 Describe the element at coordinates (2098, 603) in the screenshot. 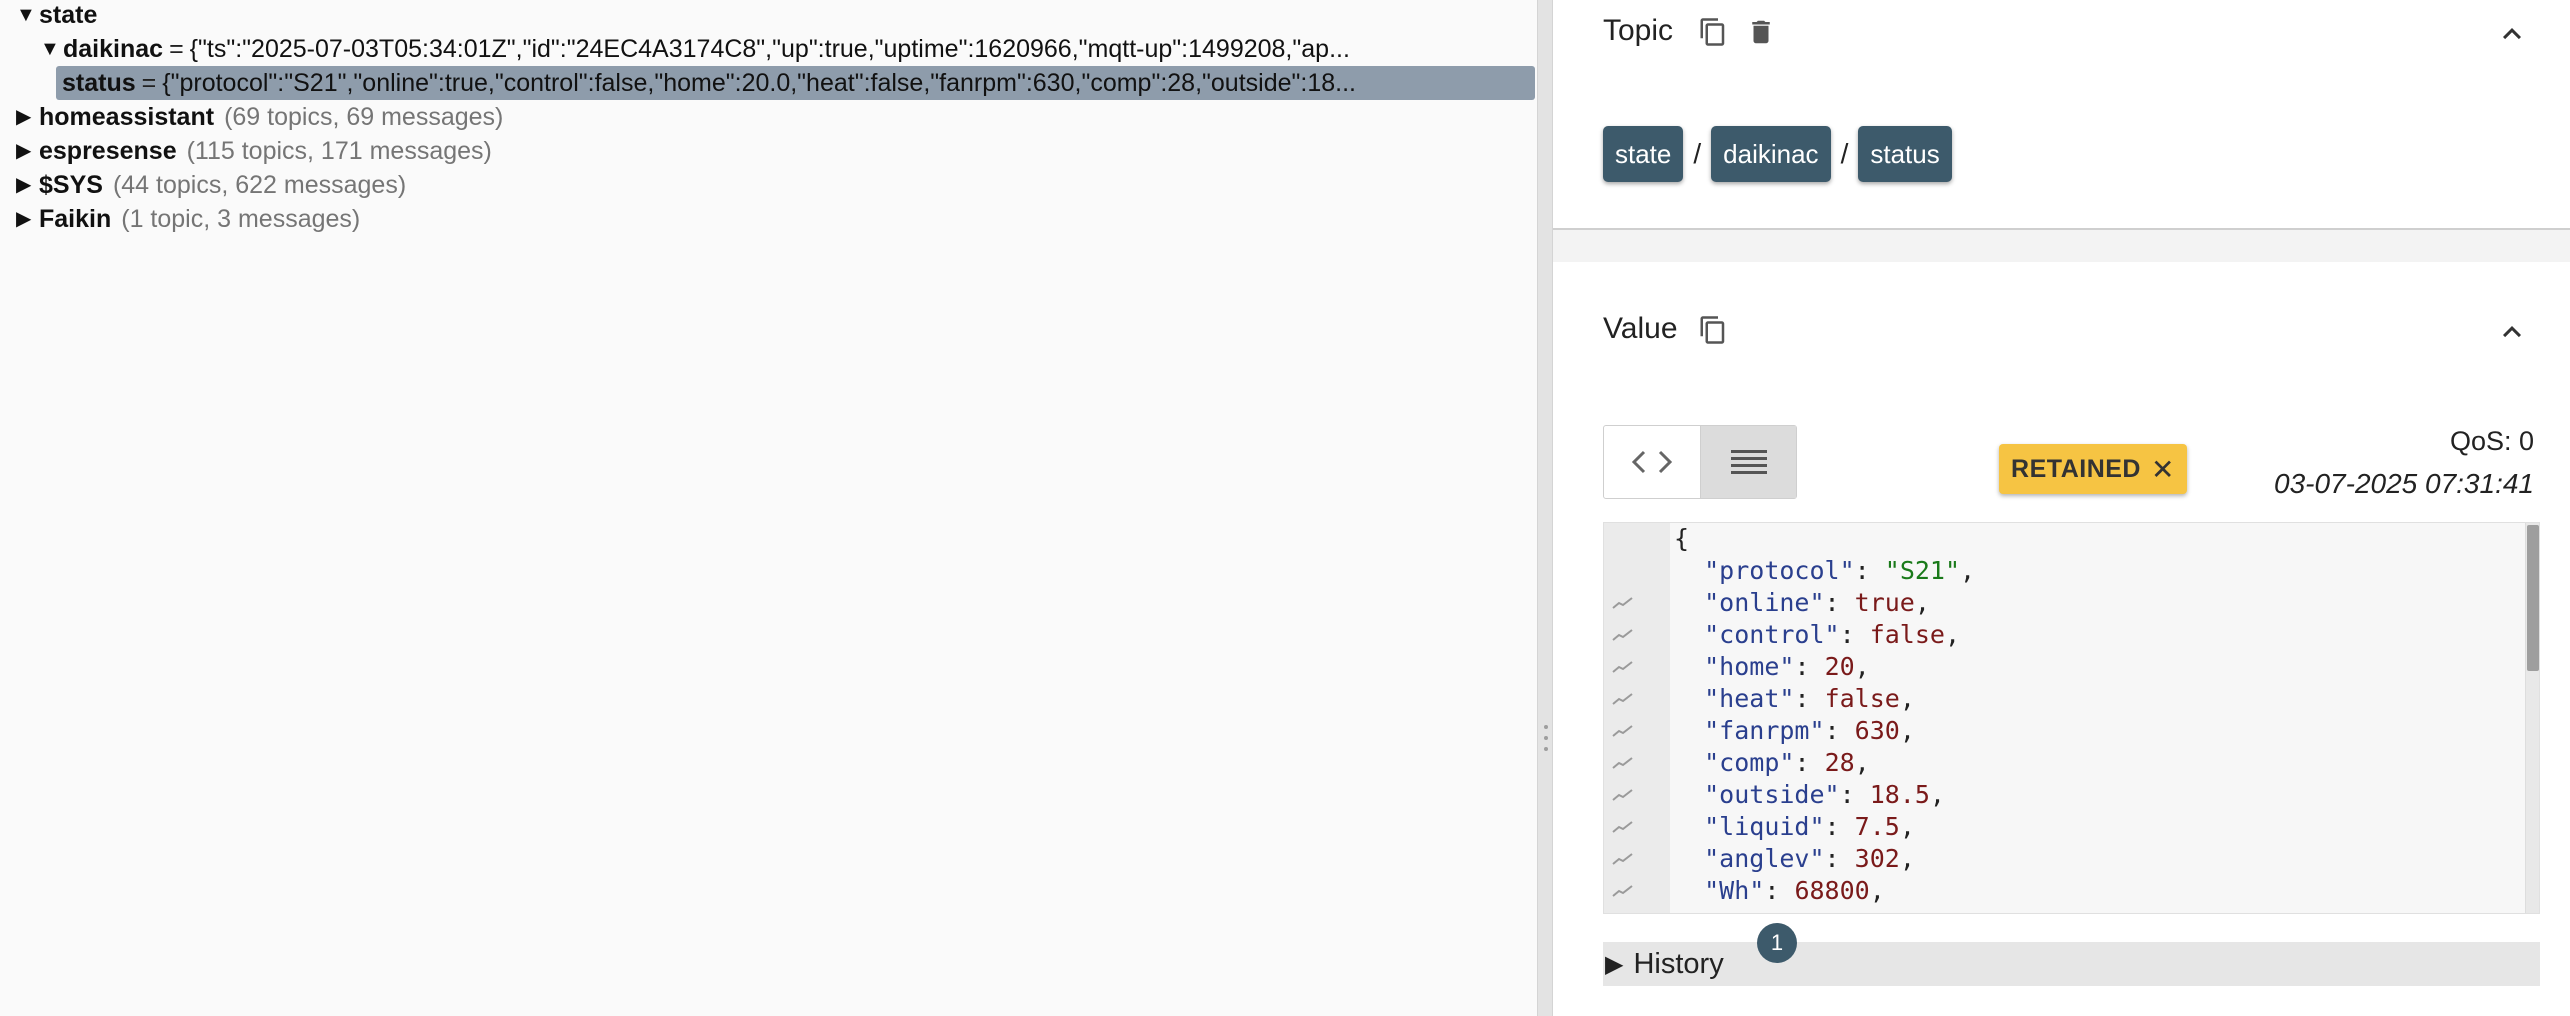

I see `json-line: "online": true,` at that location.